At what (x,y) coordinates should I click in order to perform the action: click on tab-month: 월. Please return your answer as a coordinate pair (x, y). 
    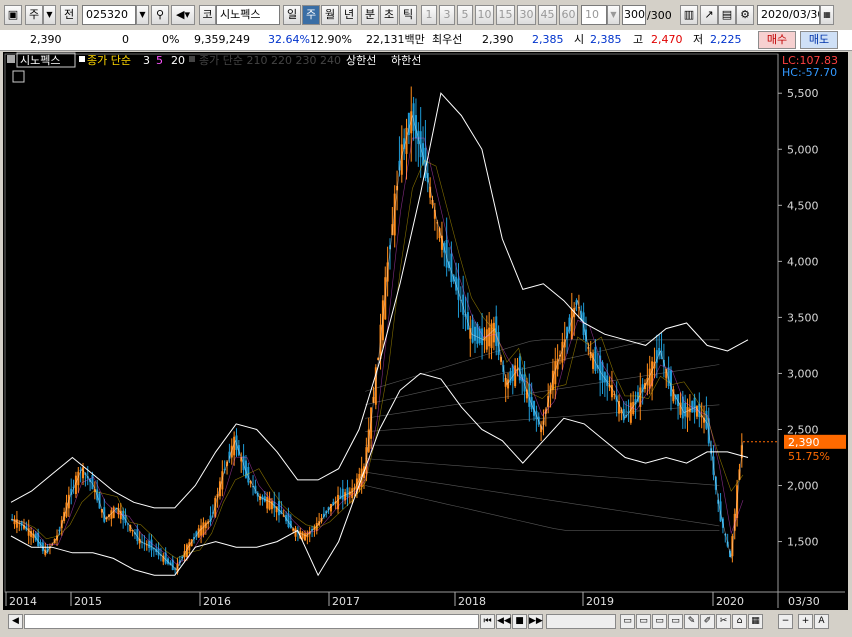
    Looking at the image, I should click on (330, 15).